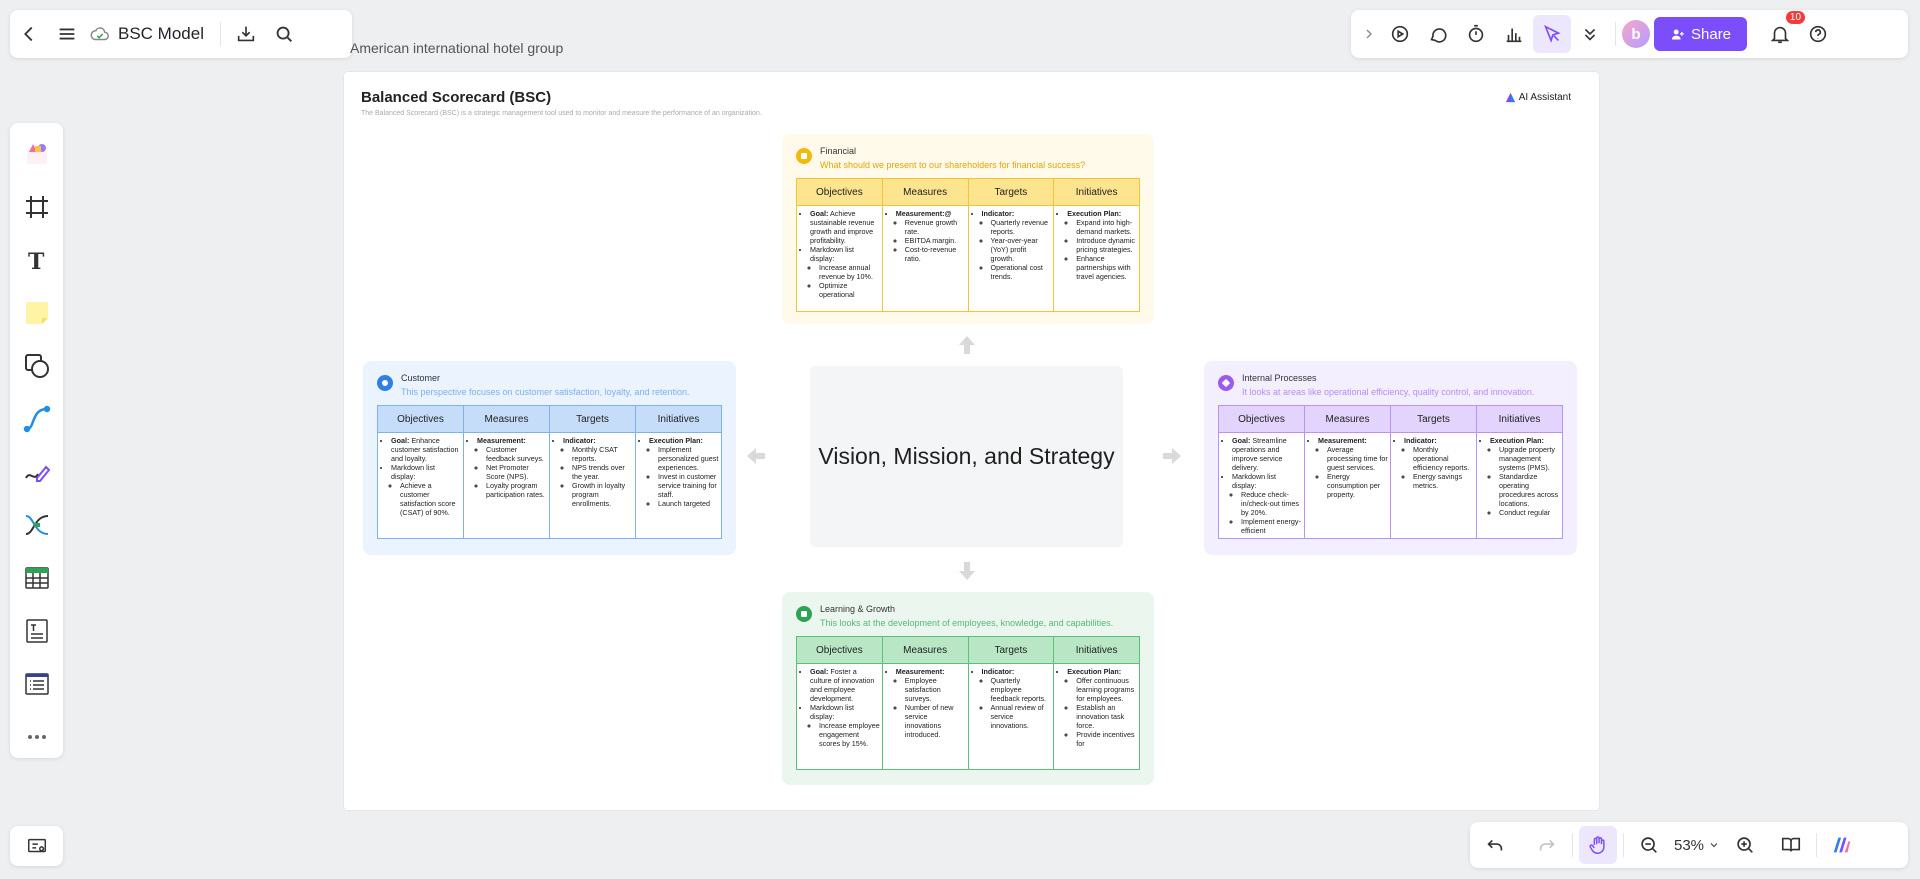 This screenshot has height=879, width=1920. What do you see at coordinates (456, 48) in the screenshot?
I see `breadcrumb: American international hotel group` at bounding box center [456, 48].